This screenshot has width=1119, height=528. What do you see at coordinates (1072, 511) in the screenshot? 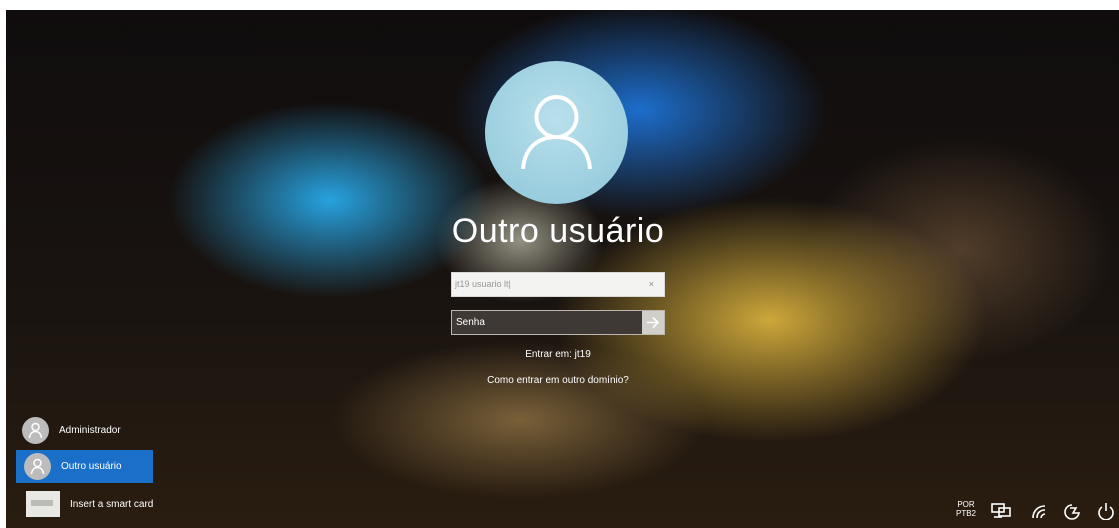
I see `accessibility-icon` at bounding box center [1072, 511].